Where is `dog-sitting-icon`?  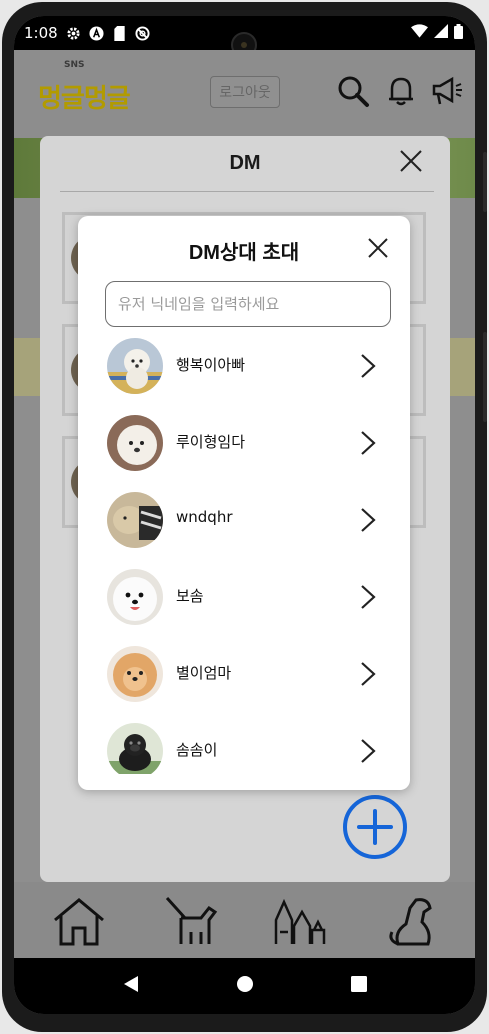 dog-sitting-icon is located at coordinates (410, 922).